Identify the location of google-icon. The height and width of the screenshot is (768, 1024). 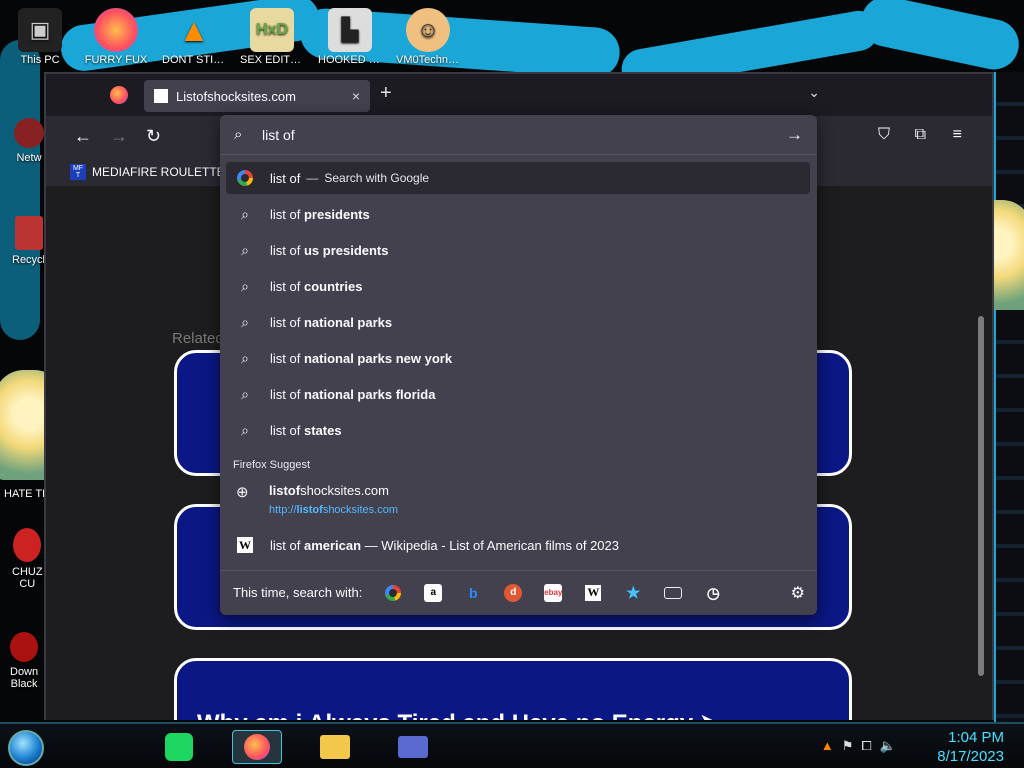
(245, 178).